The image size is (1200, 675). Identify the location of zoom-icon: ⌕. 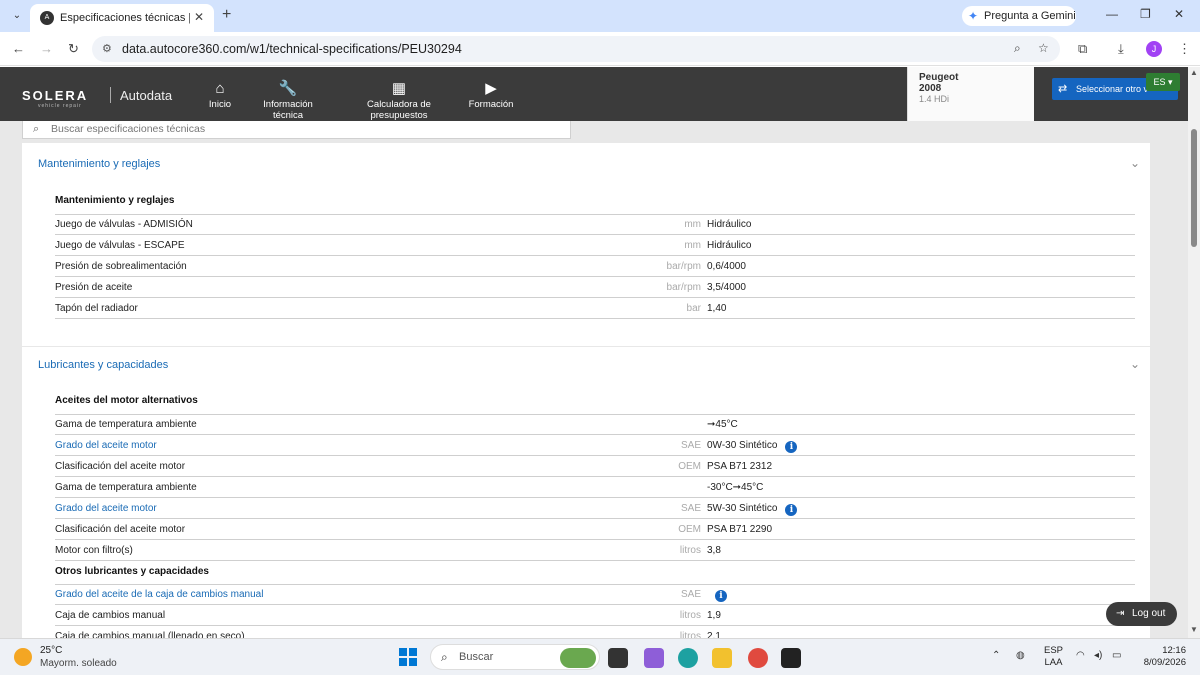
(1017, 48).